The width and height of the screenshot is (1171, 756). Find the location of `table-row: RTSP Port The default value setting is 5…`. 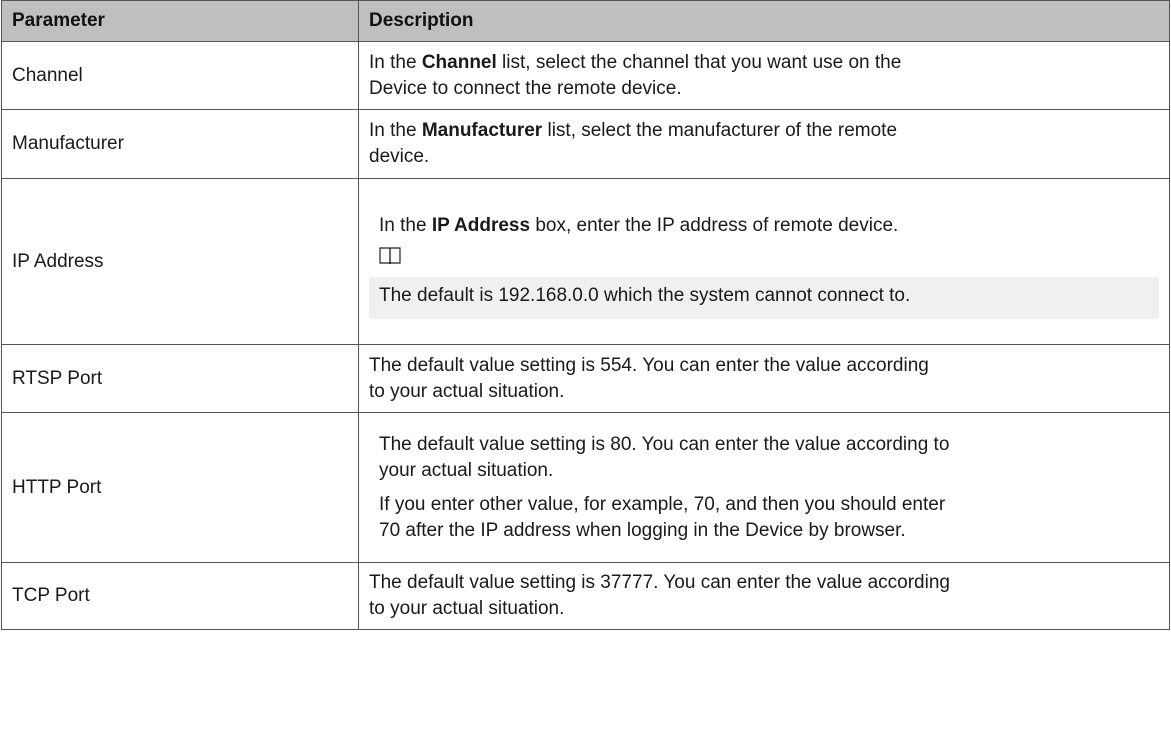

table-row: RTSP Port The default value setting is 5… is located at coordinates (585, 378).